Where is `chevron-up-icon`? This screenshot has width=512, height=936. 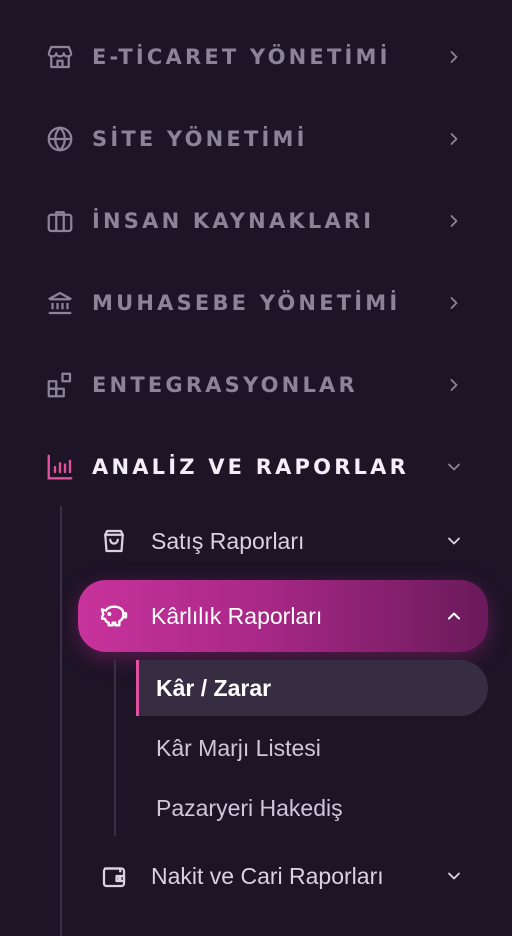 chevron-up-icon is located at coordinates (454, 616).